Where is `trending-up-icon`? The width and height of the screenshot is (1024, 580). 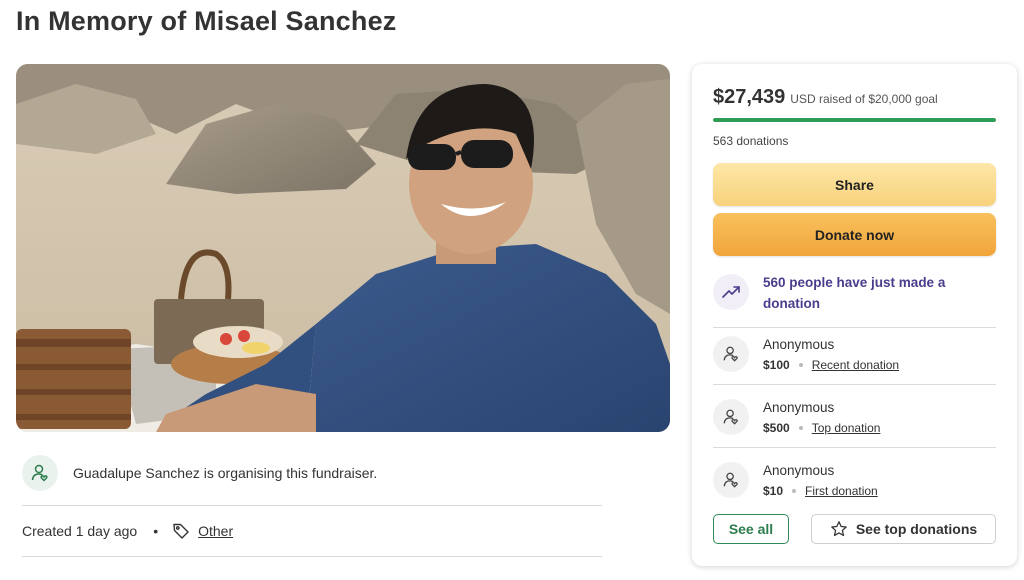 trending-up-icon is located at coordinates (731, 292).